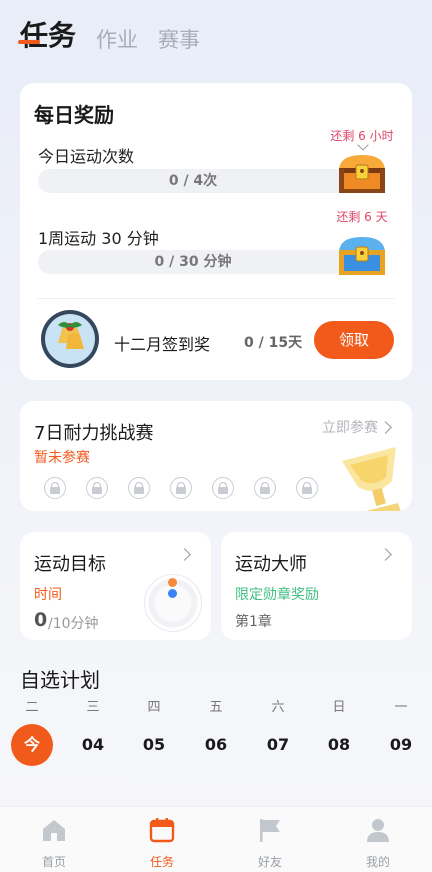 The width and height of the screenshot is (432, 872). I want to click on goal-title: 运动目标, so click(70, 564).